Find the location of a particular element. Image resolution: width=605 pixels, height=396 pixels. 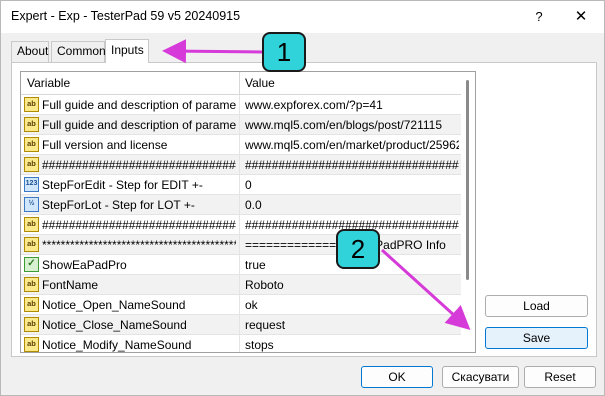

value-cell: www.expforex.com/?p=41 is located at coordinates (352, 105).